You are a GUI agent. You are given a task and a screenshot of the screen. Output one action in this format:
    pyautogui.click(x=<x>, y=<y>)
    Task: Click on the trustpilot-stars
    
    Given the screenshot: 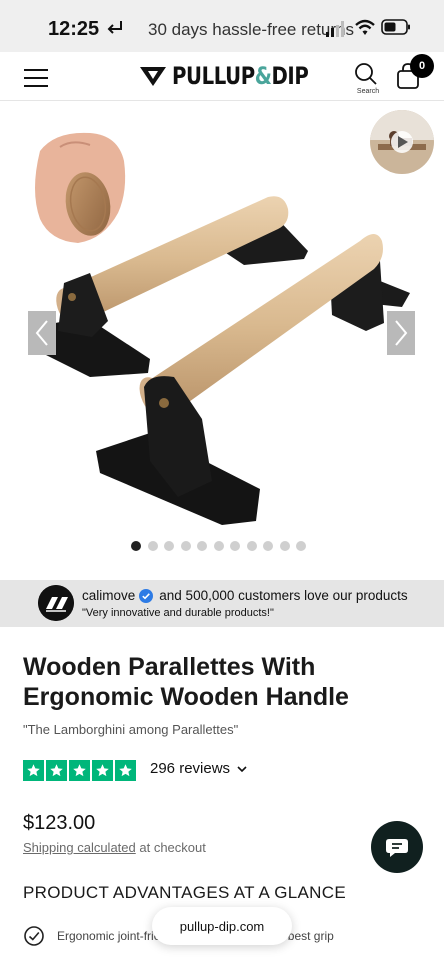 What is the action you would take?
    pyautogui.click(x=79, y=770)
    